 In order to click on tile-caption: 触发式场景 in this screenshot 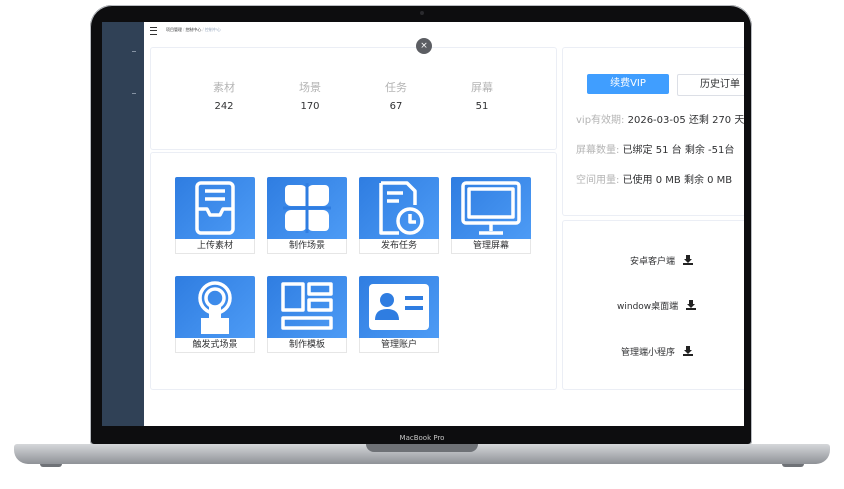, I will do `click(215, 345)`.